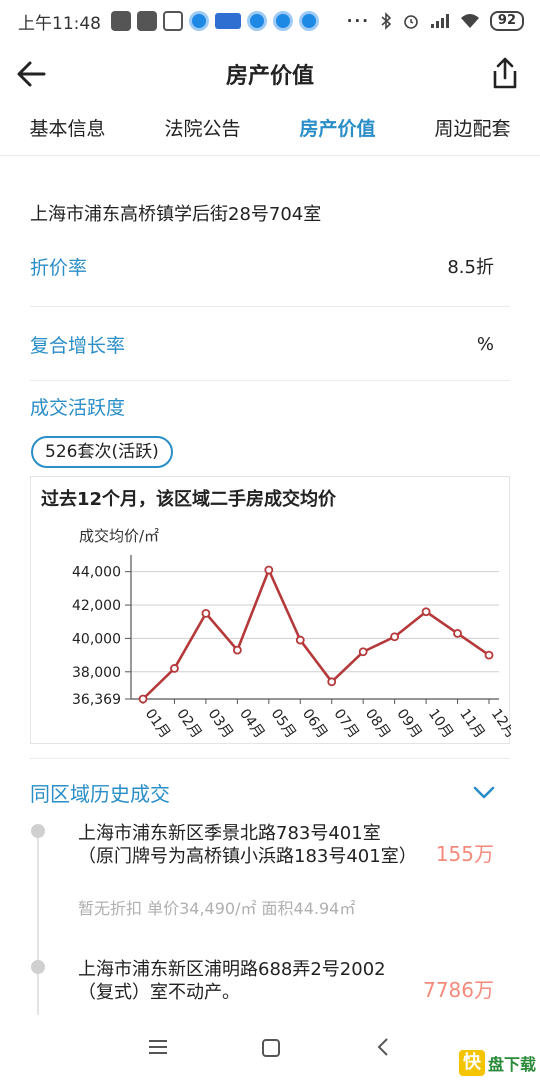 Image resolution: width=540 pixels, height=1080 pixels. Describe the element at coordinates (59, 267) in the screenshot. I see `discount-label: 折价率` at that location.